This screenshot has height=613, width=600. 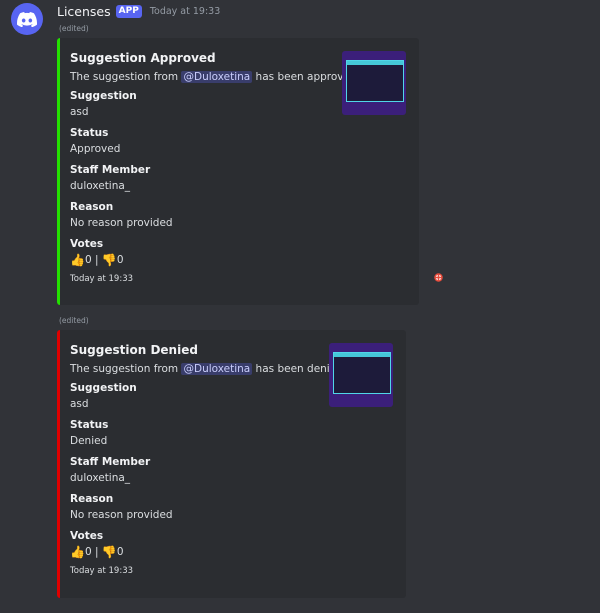 What do you see at coordinates (208, 434) in the screenshot?
I see `field-status: Status Denied` at bounding box center [208, 434].